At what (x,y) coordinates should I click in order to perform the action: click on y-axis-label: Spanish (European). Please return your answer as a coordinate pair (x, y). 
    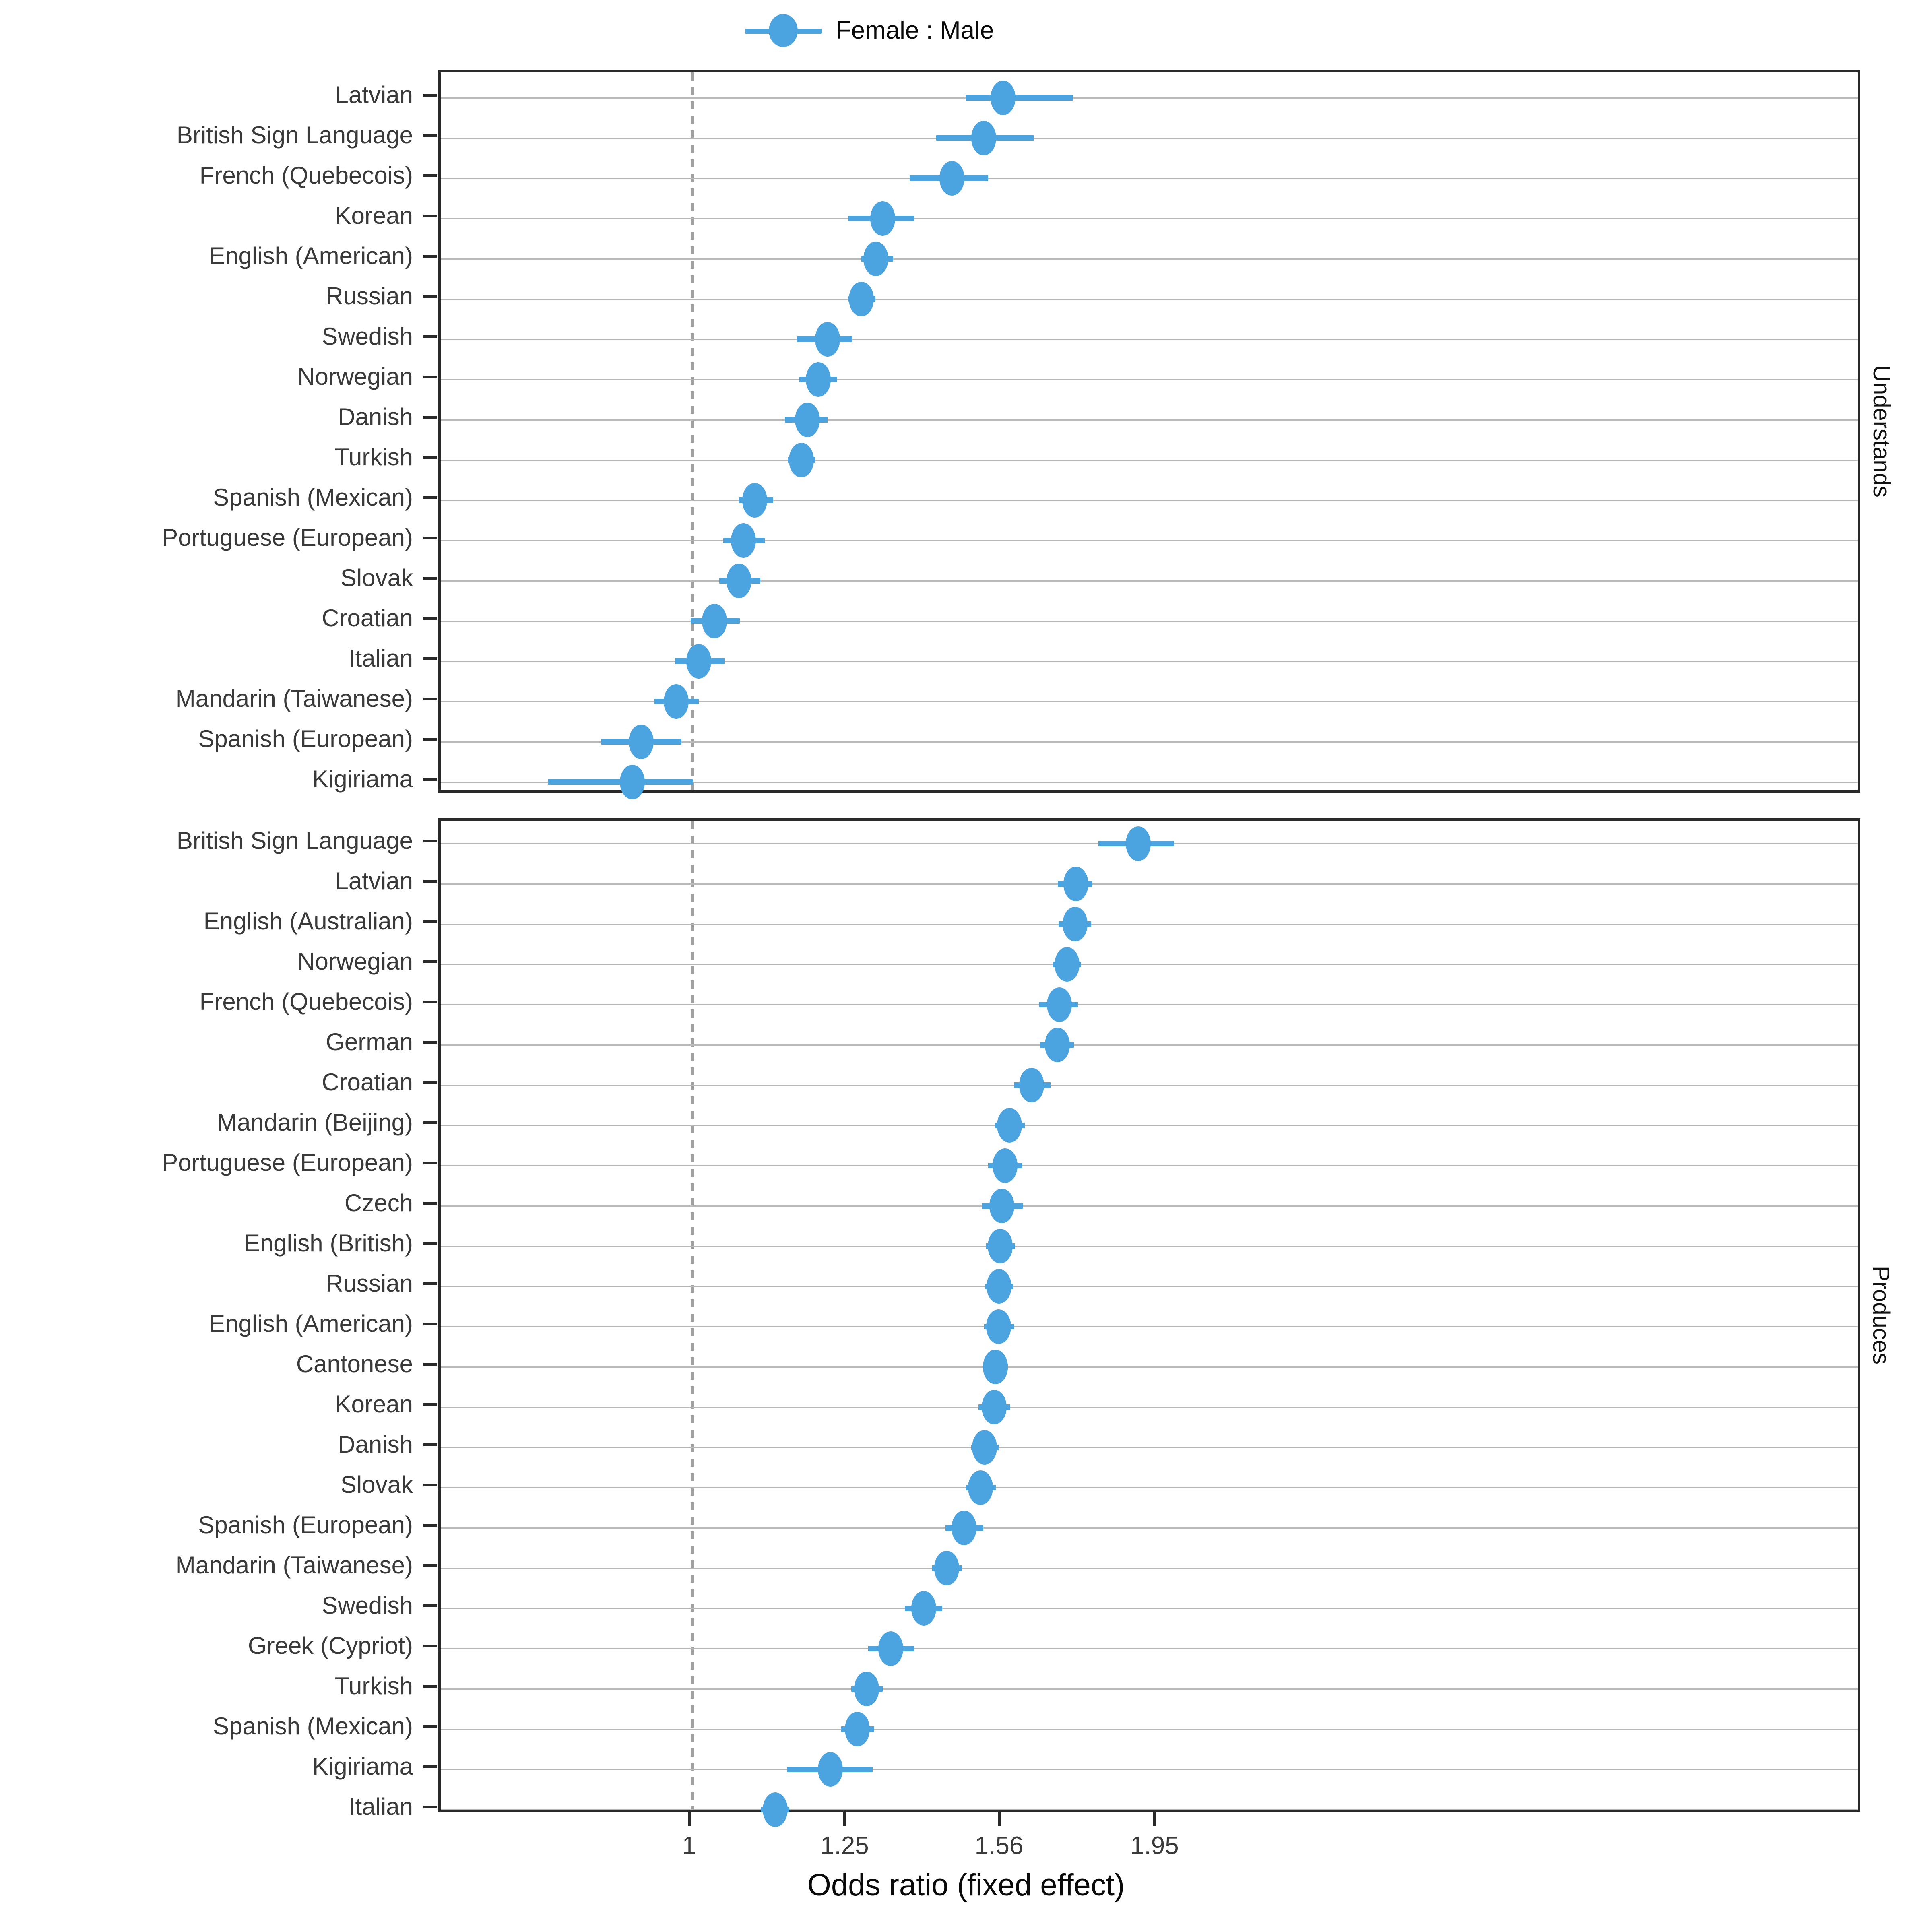
    Looking at the image, I should click on (305, 738).